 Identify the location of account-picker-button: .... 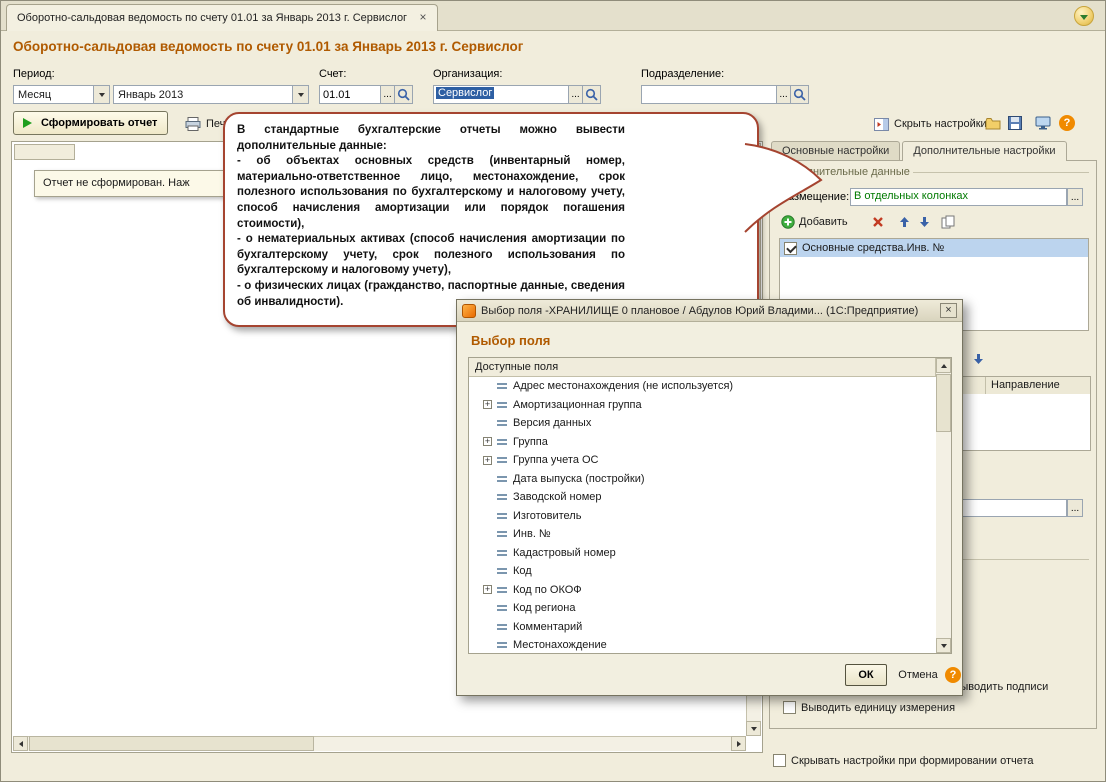
(387, 94).